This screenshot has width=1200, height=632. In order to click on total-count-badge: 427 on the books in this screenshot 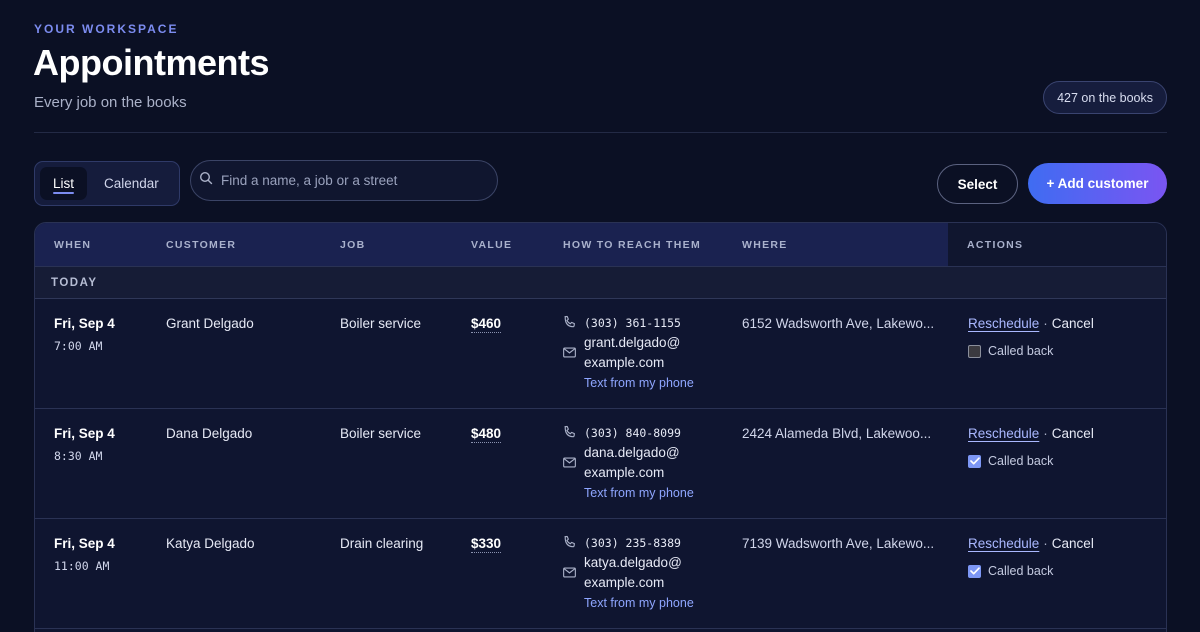, I will do `click(1105, 97)`.